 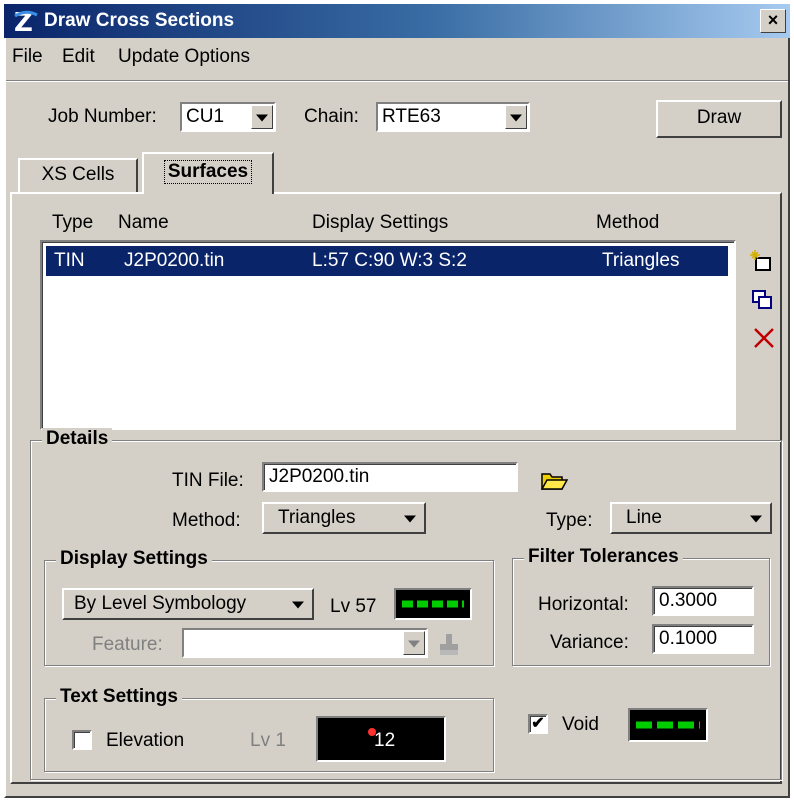 What do you see at coordinates (353, 606) in the screenshot?
I see `display-level-label: Lv 57` at bounding box center [353, 606].